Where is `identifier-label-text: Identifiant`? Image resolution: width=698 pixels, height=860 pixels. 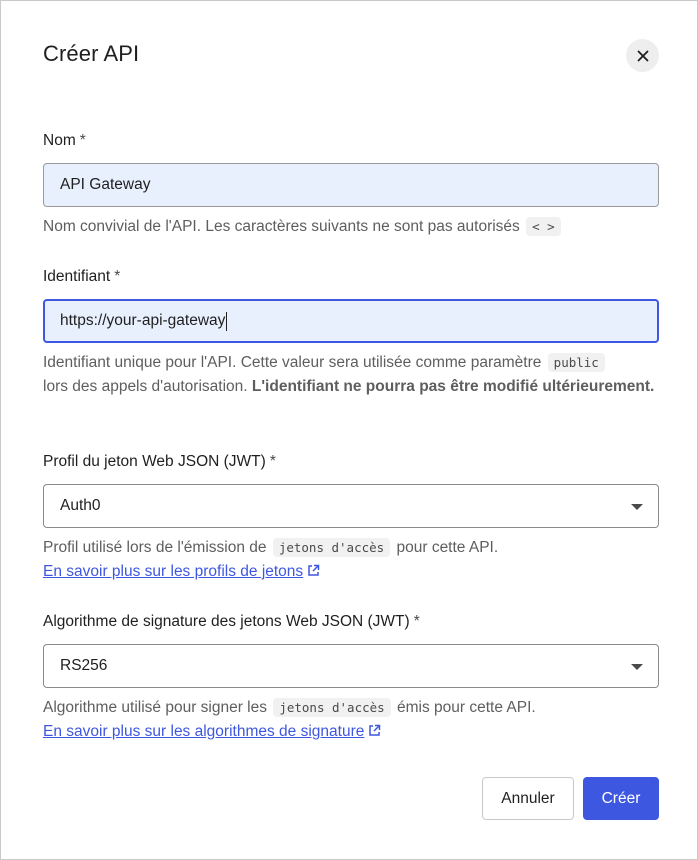 identifier-label-text: Identifiant is located at coordinates (77, 276).